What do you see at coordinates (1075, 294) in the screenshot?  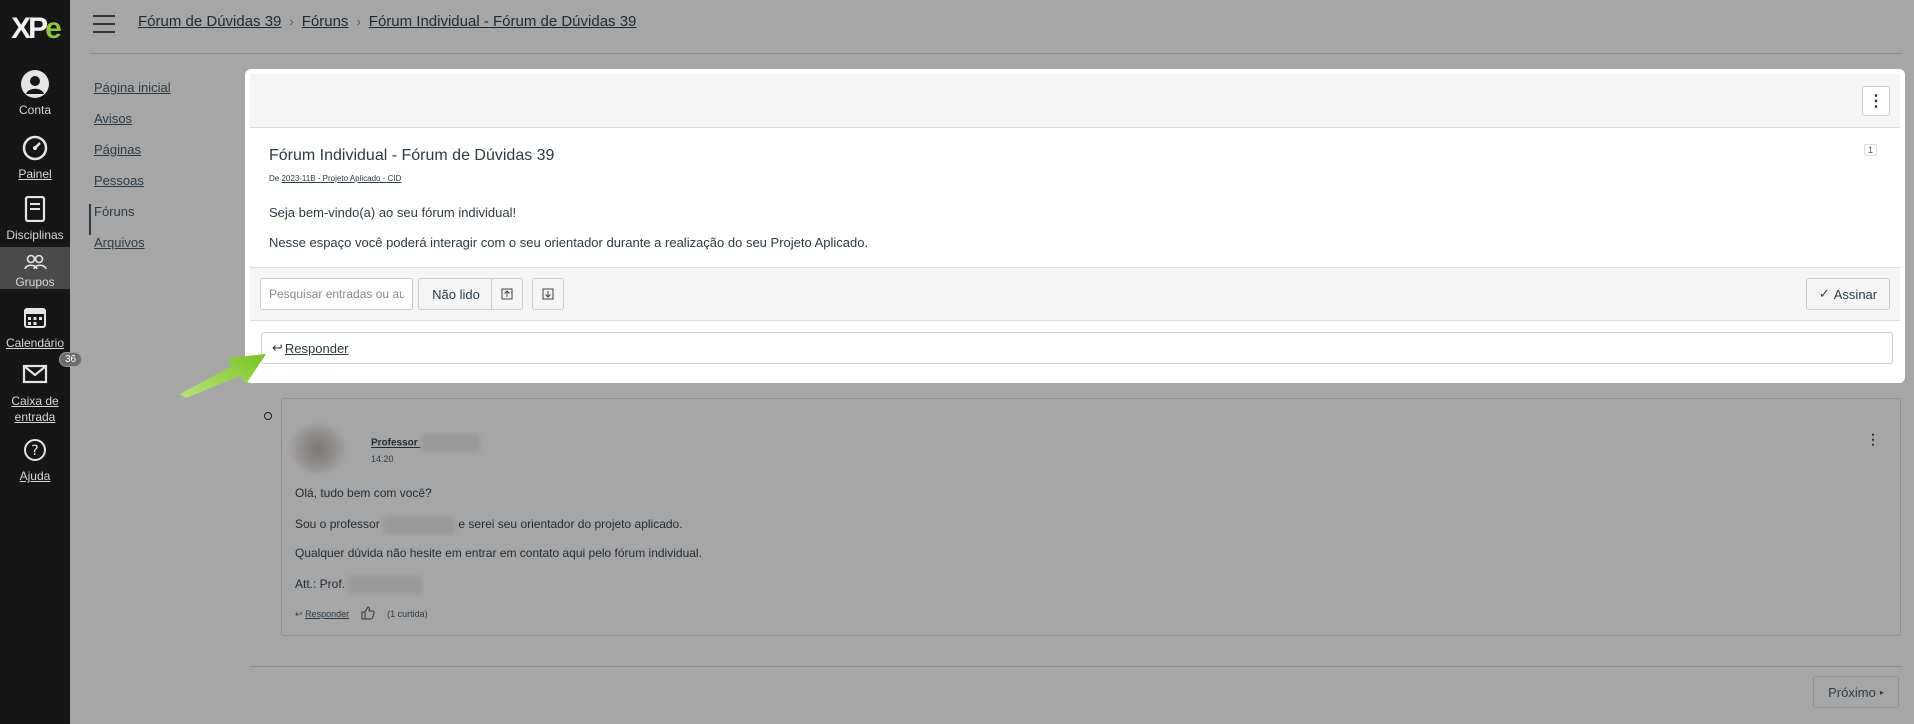 I see `discussion-toolbar: Não lido ✓ Assinar` at bounding box center [1075, 294].